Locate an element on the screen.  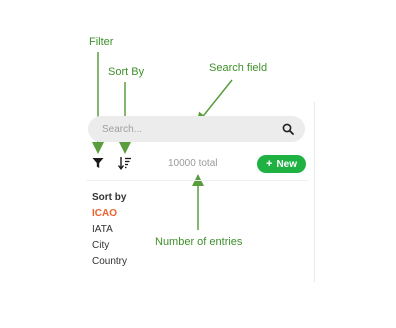
new-button-label: New is located at coordinates (286, 164).